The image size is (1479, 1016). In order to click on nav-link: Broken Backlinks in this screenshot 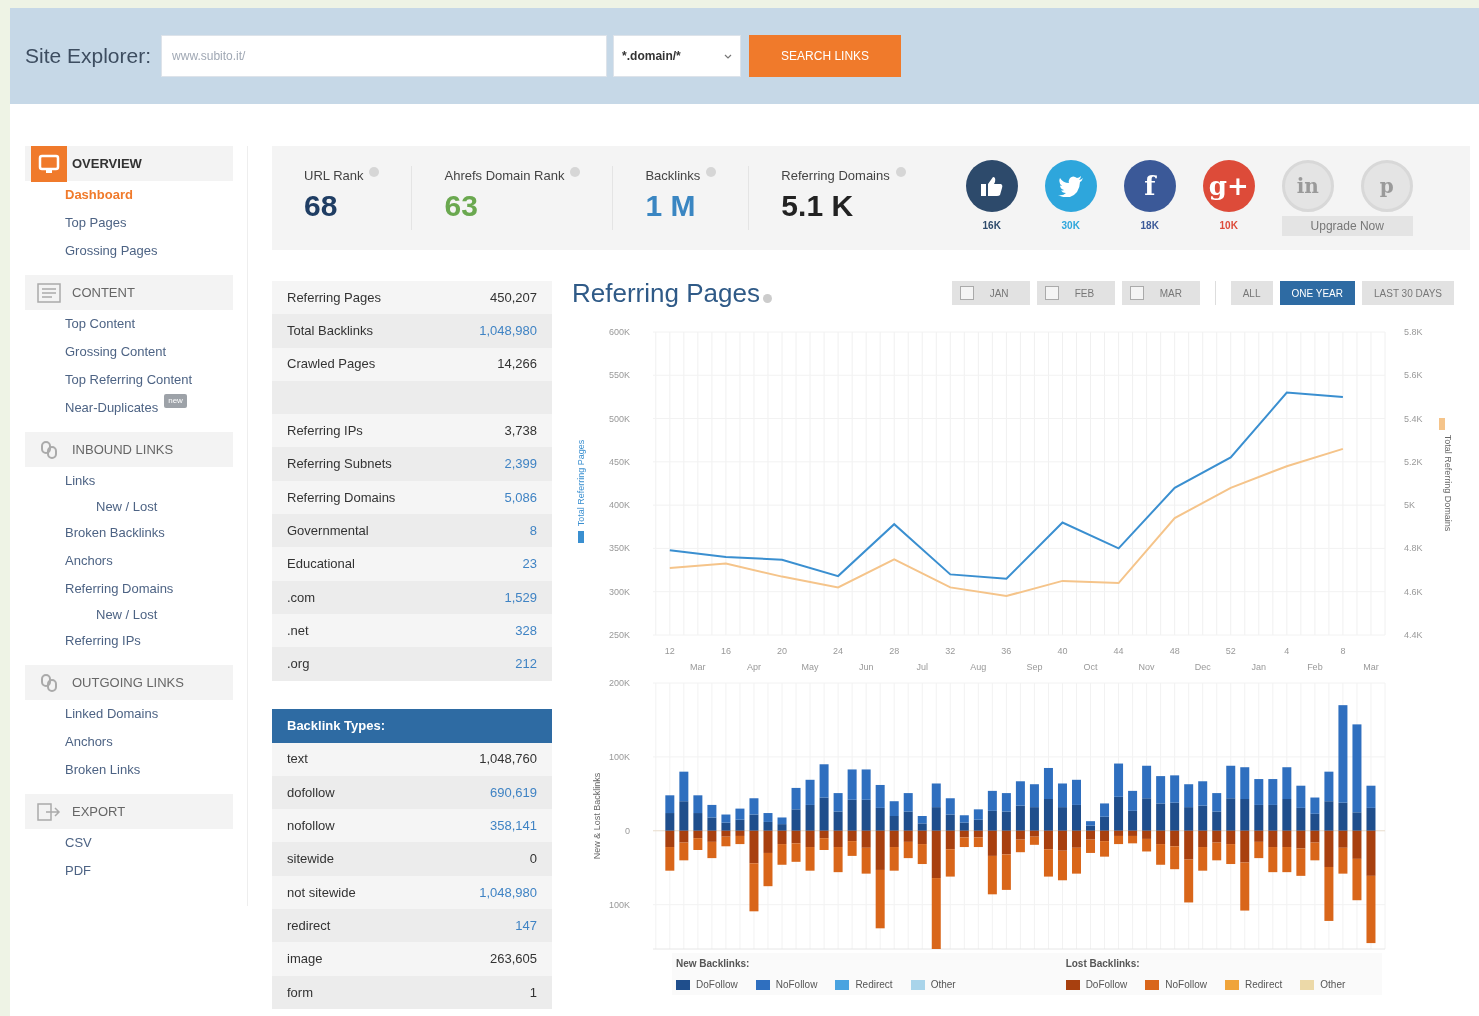, I will do `click(136, 533)`.